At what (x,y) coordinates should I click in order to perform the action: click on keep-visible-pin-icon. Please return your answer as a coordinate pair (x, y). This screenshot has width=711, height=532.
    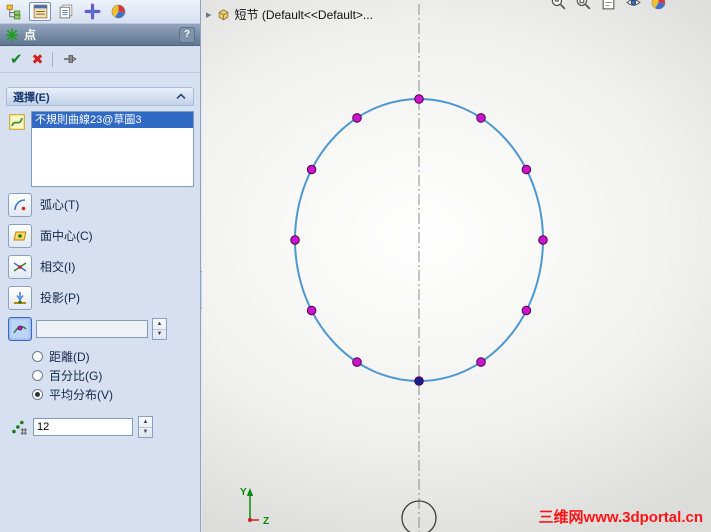
    Looking at the image, I should click on (70, 59).